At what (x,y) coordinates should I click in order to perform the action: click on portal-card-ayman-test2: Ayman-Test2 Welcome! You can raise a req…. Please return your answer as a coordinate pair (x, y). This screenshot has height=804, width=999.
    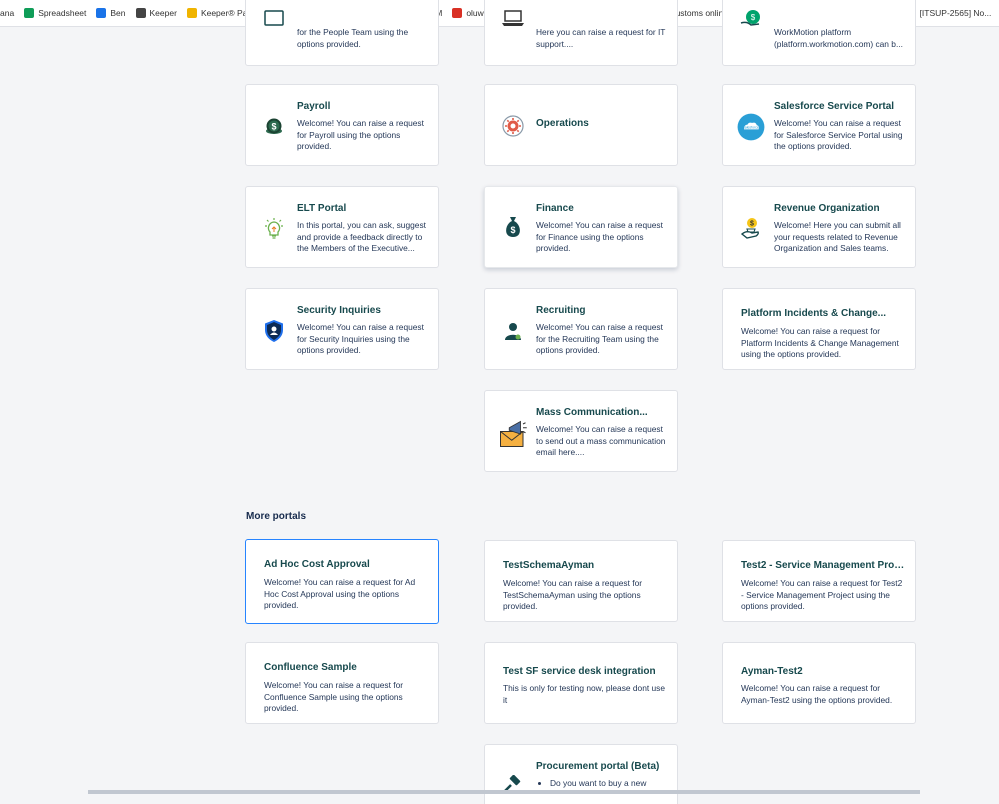
    Looking at the image, I should click on (819, 683).